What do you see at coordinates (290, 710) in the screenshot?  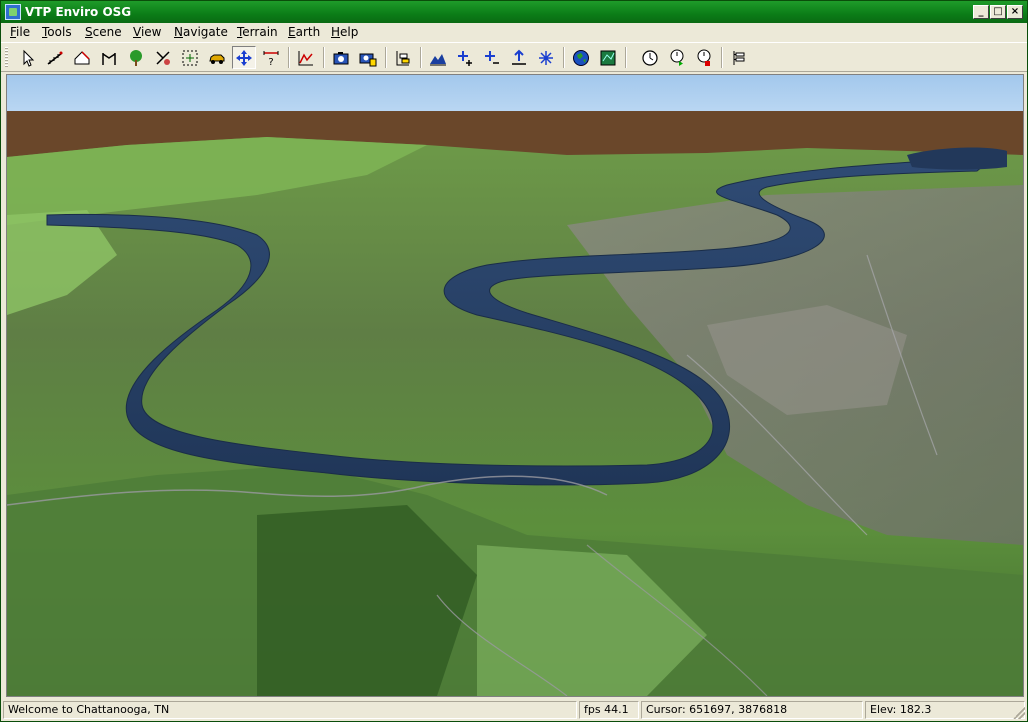 I see `status-message: Welcome to Chattanooga, TN` at bounding box center [290, 710].